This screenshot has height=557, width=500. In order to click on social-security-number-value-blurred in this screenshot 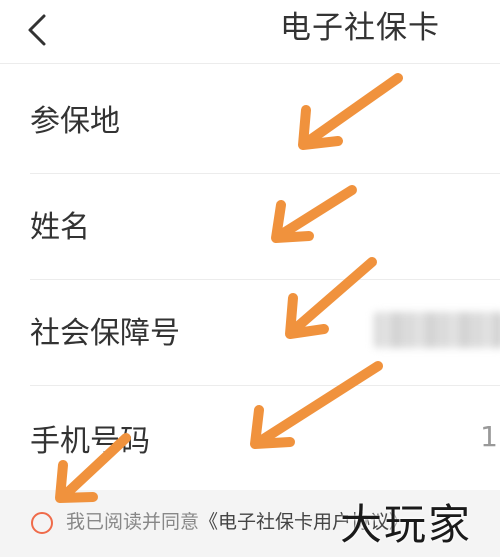, I will do `click(437, 330)`.